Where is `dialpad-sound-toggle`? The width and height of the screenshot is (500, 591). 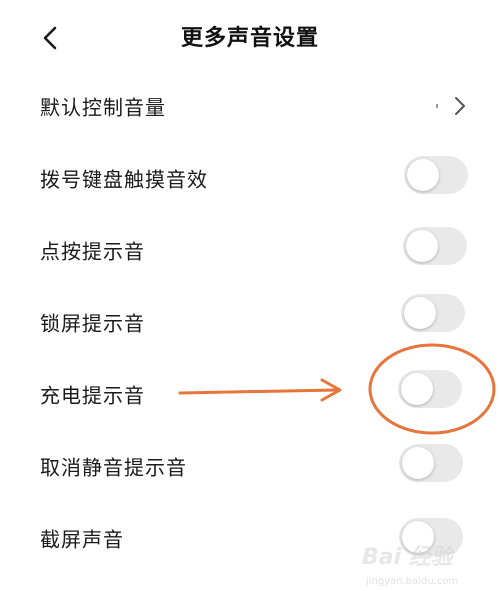
dialpad-sound-toggle is located at coordinates (436, 175).